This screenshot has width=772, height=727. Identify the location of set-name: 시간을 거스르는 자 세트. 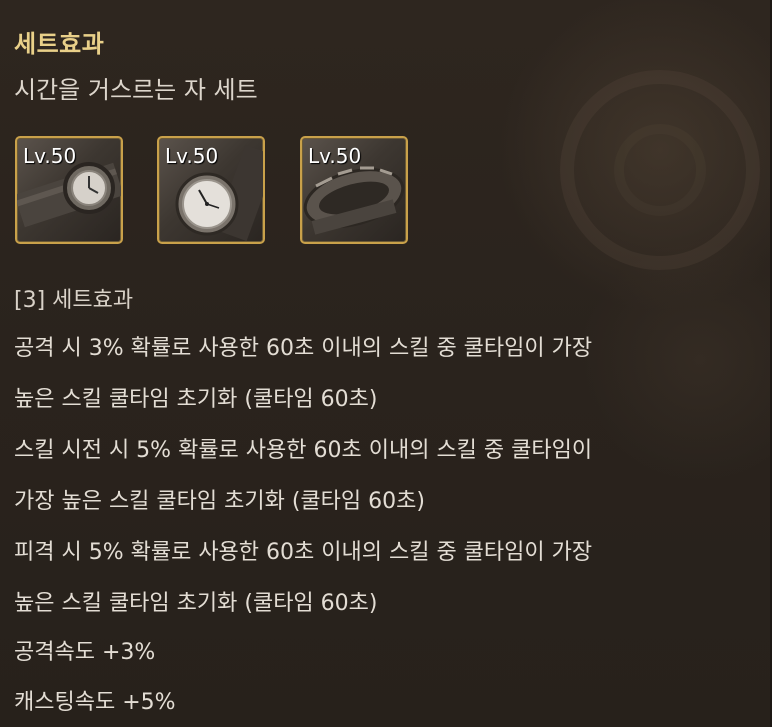
(136, 90).